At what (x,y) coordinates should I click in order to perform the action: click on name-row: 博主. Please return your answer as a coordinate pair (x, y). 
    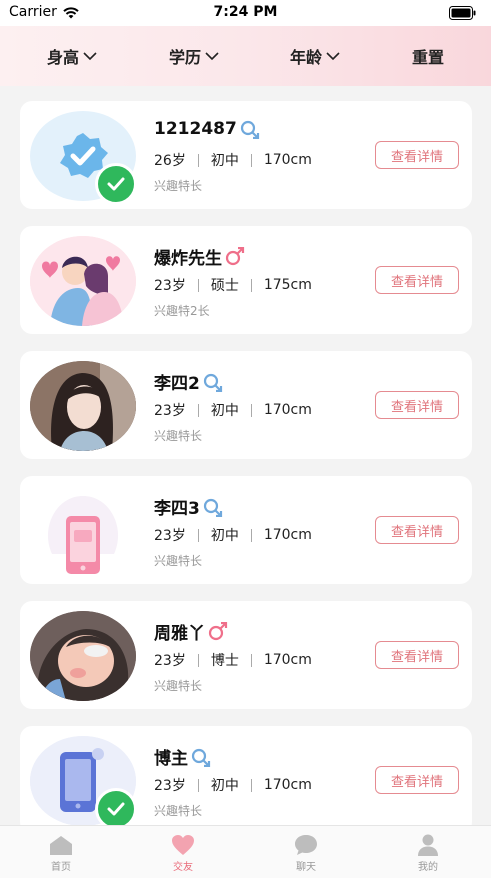
    Looking at the image, I should click on (183, 756).